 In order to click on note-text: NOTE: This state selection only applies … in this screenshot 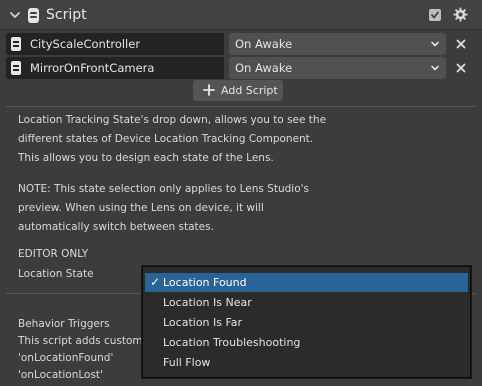, I will do `click(163, 208)`.